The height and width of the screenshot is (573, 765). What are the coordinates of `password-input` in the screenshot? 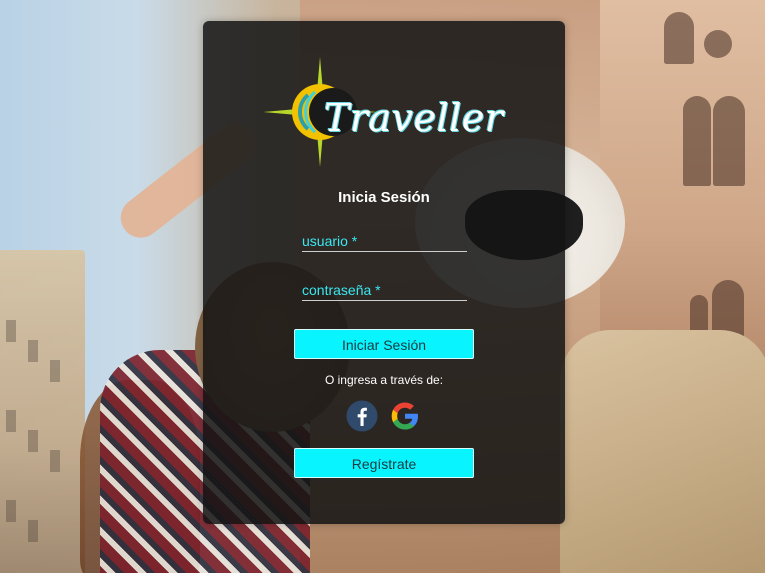 It's located at (384, 291).